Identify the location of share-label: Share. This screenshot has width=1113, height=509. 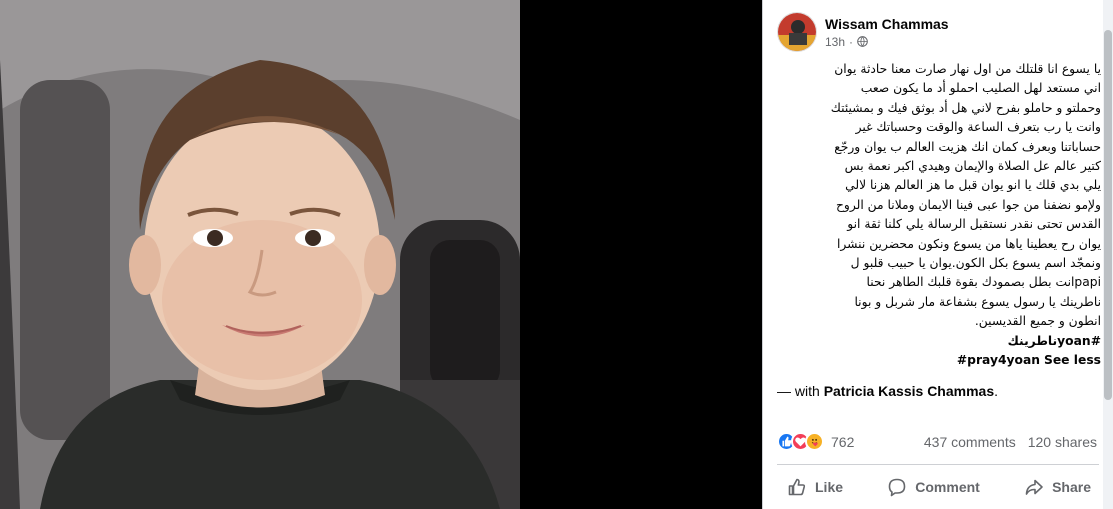
(1071, 487).